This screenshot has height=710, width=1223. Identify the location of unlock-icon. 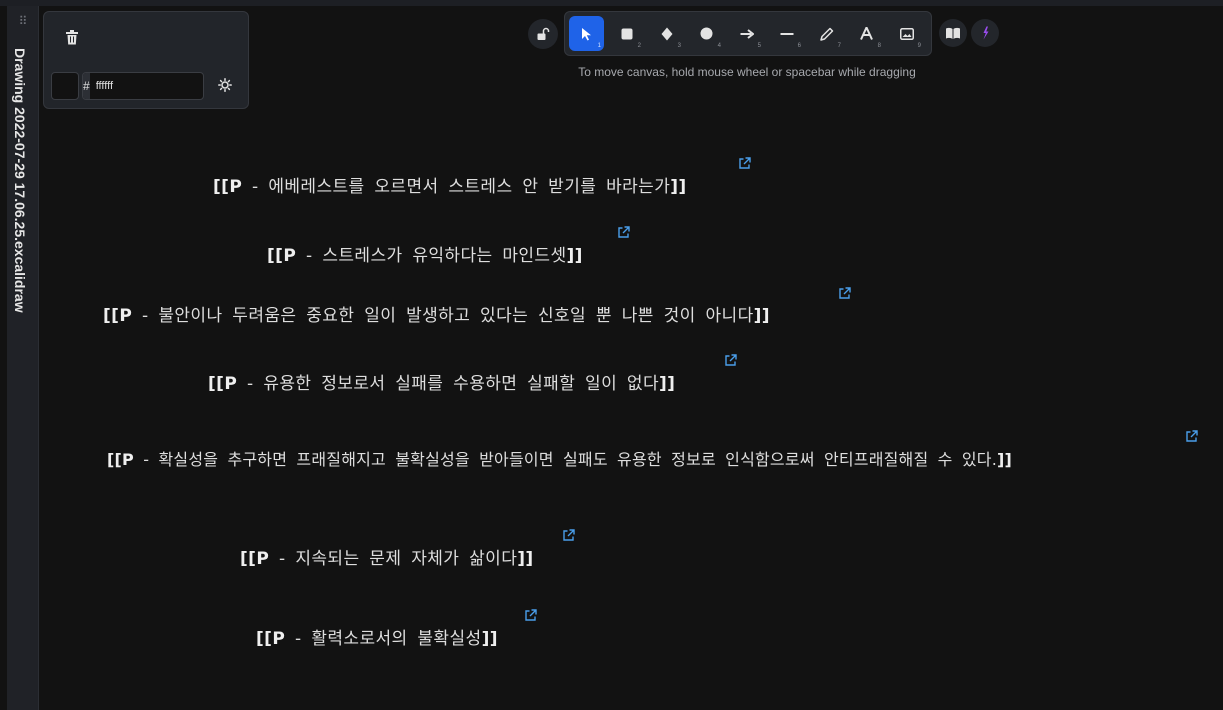
(543, 33).